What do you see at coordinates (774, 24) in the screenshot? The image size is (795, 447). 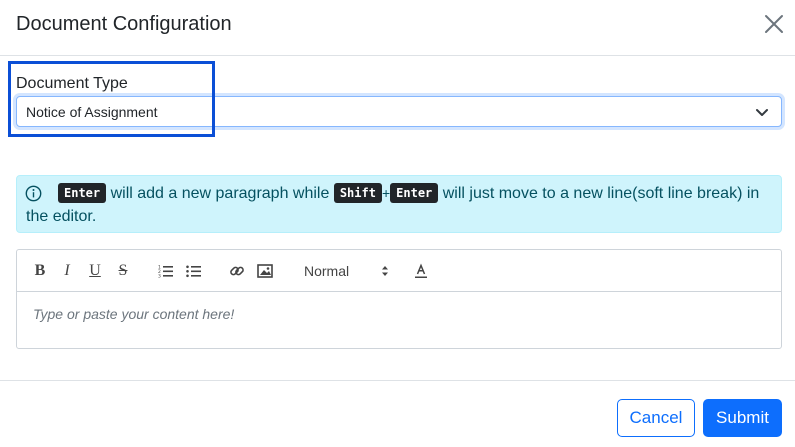 I see `close-icon` at bounding box center [774, 24].